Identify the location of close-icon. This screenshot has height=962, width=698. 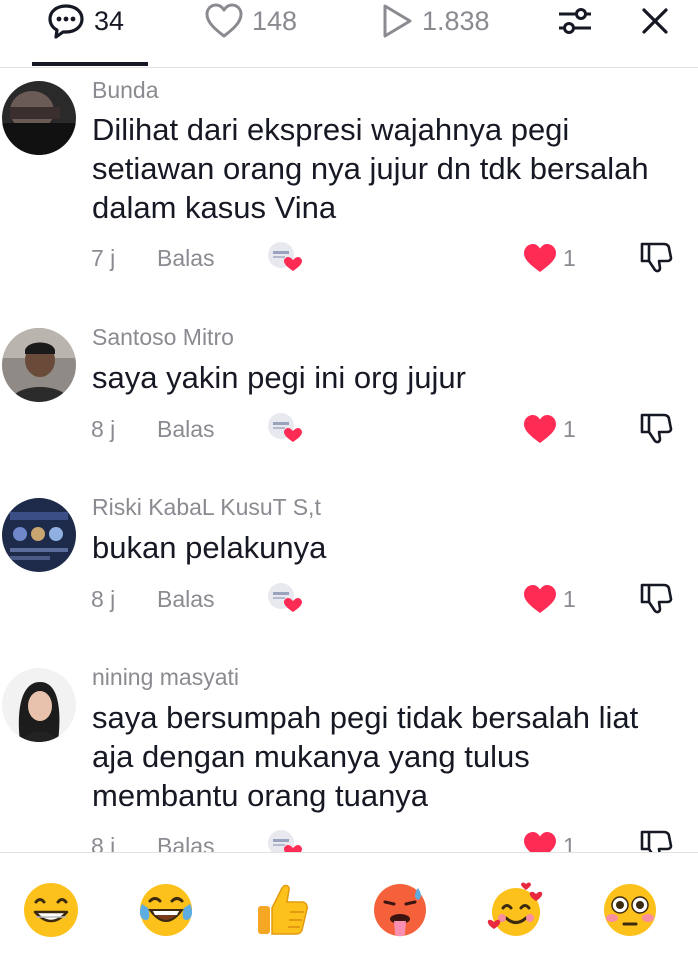
(655, 21).